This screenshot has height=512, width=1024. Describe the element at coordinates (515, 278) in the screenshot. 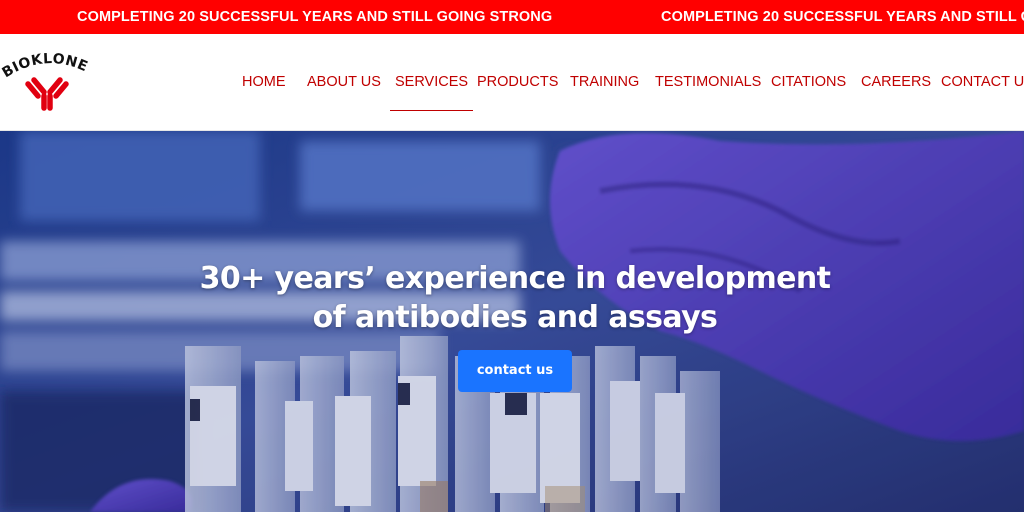

I see `hero-heading-line1: 30+ years’ experience in development` at that location.